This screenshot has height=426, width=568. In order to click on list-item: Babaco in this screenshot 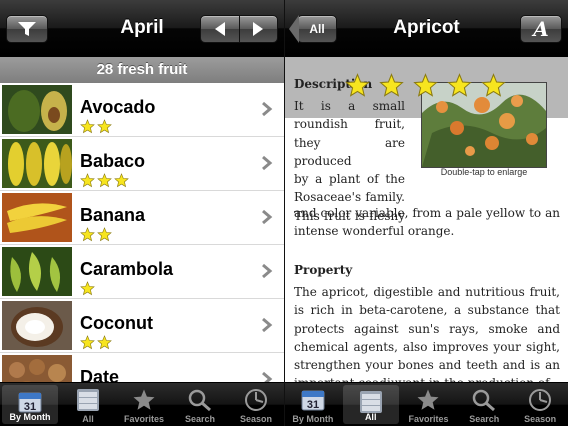, I will do `click(142, 164)`.